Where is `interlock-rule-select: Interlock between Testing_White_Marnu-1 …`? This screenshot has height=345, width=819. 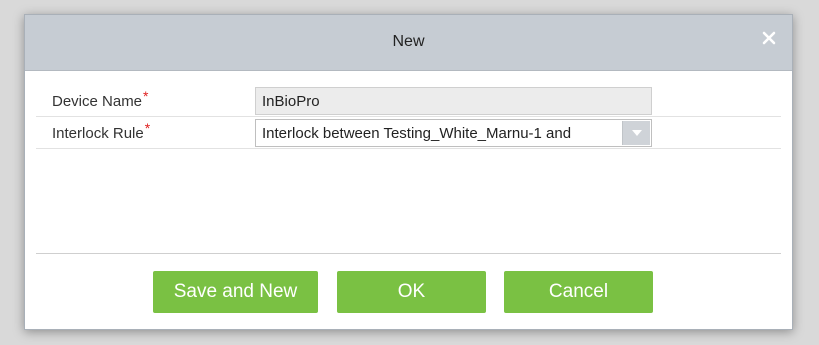
interlock-rule-select: Interlock between Testing_White_Marnu-1 … is located at coordinates (453, 133).